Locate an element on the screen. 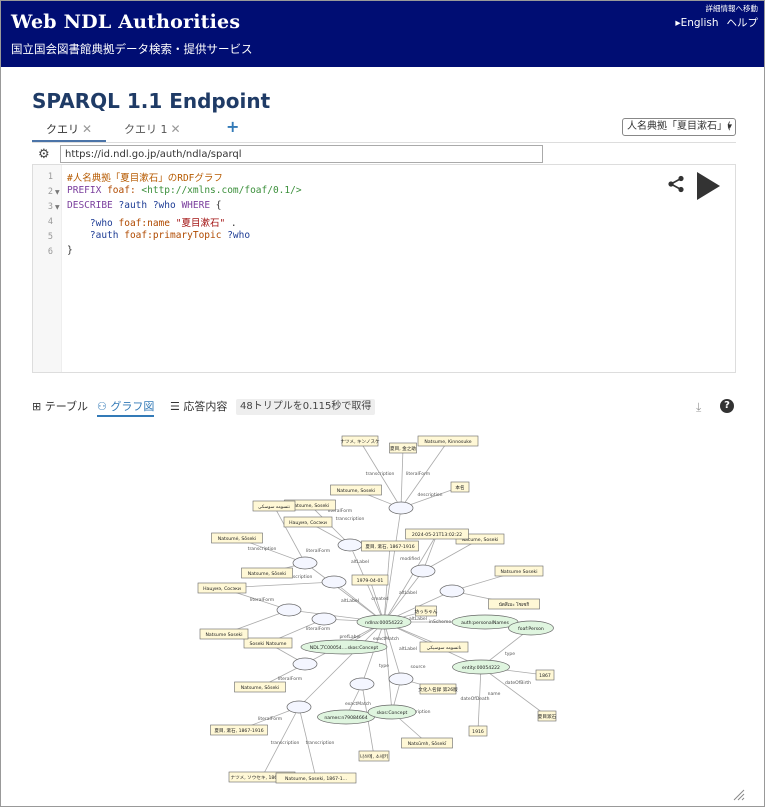  edge-label: transcription is located at coordinates (320, 743).